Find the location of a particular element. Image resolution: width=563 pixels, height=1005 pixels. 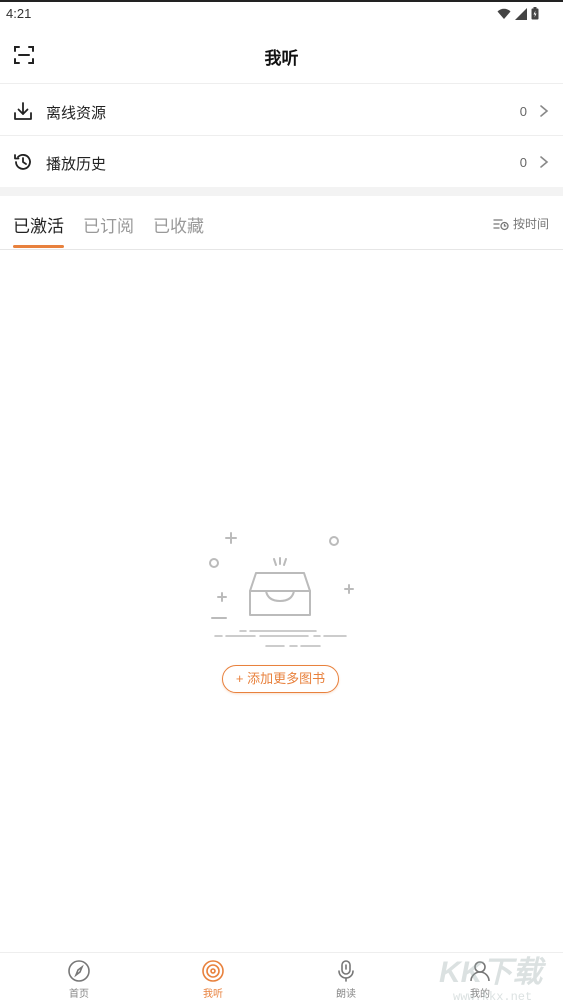

nav-label-listen: 我听 is located at coordinates (213, 994).